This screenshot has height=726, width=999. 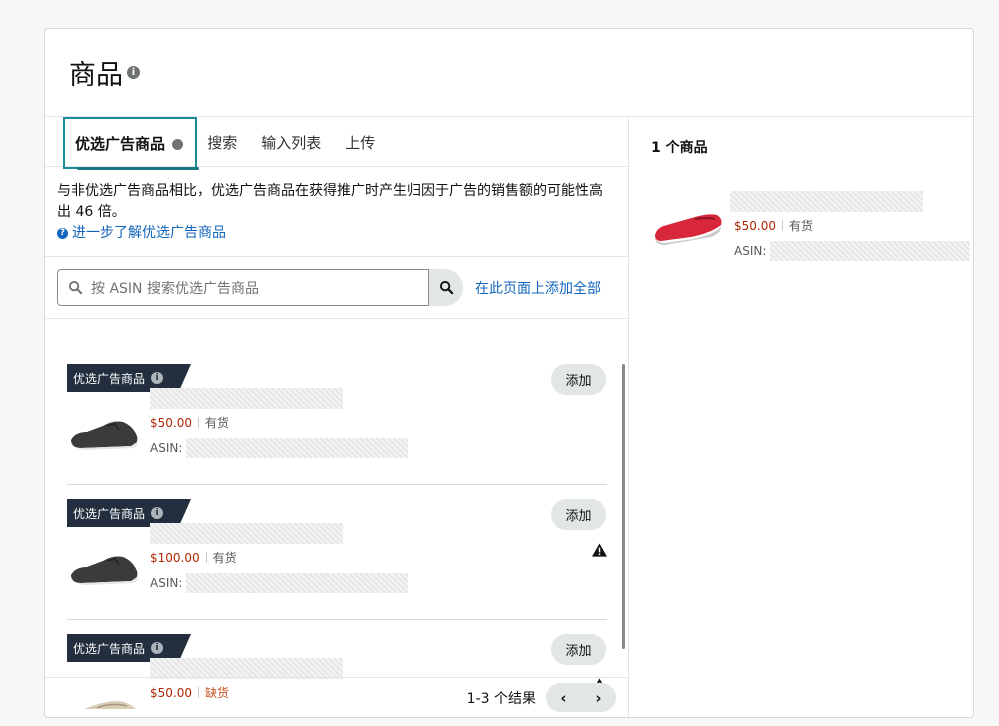 I want to click on chevron-left-icon: ‹, so click(x=563, y=698).